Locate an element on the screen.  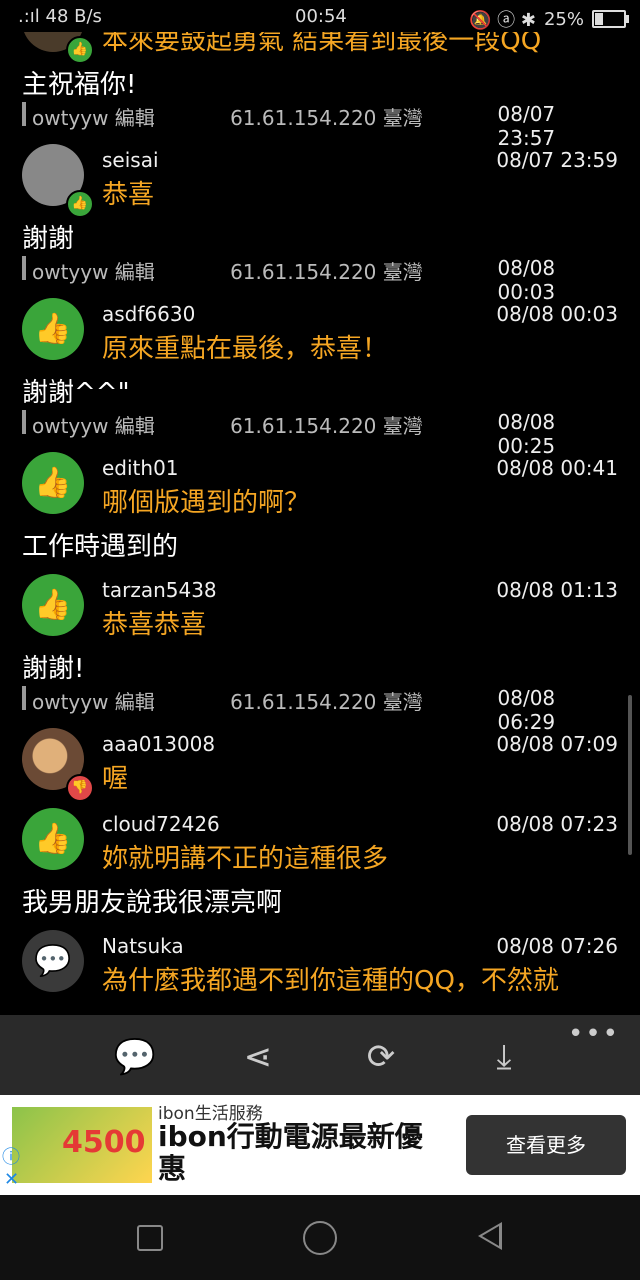
download-button: ⤓ is located at coordinates (504, 1057).